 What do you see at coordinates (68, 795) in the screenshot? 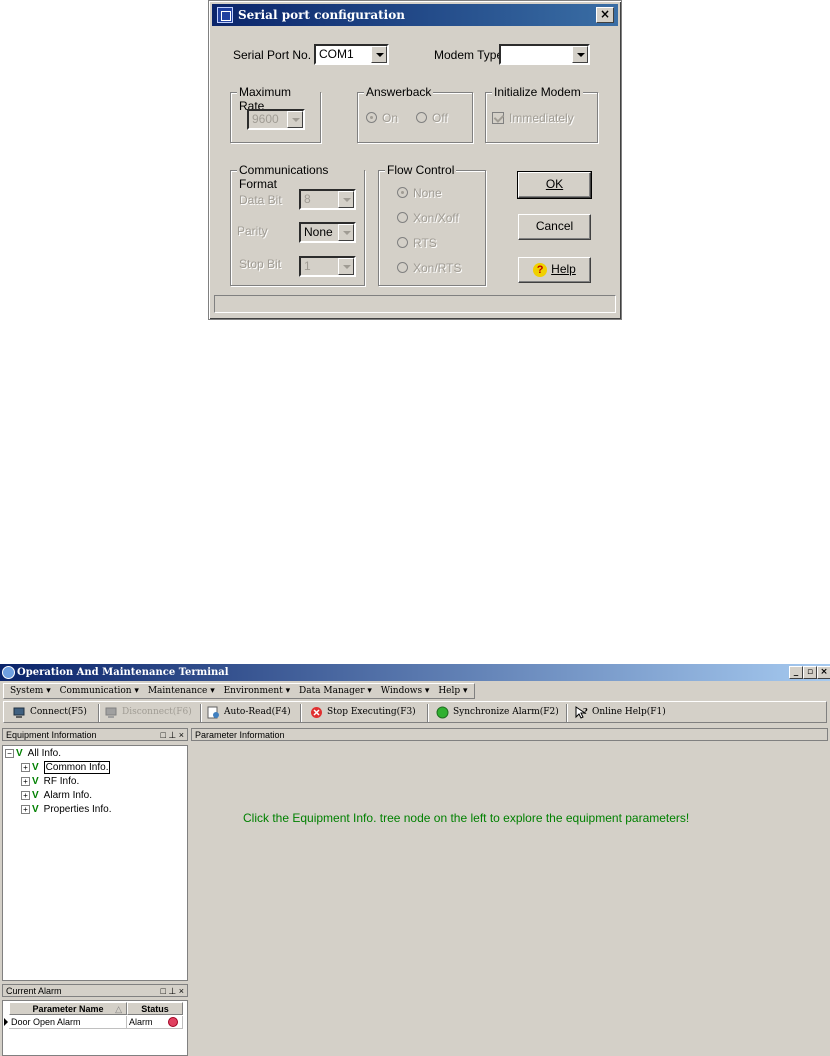
I see `tree-node-label: Alarm Info.` at bounding box center [68, 795].